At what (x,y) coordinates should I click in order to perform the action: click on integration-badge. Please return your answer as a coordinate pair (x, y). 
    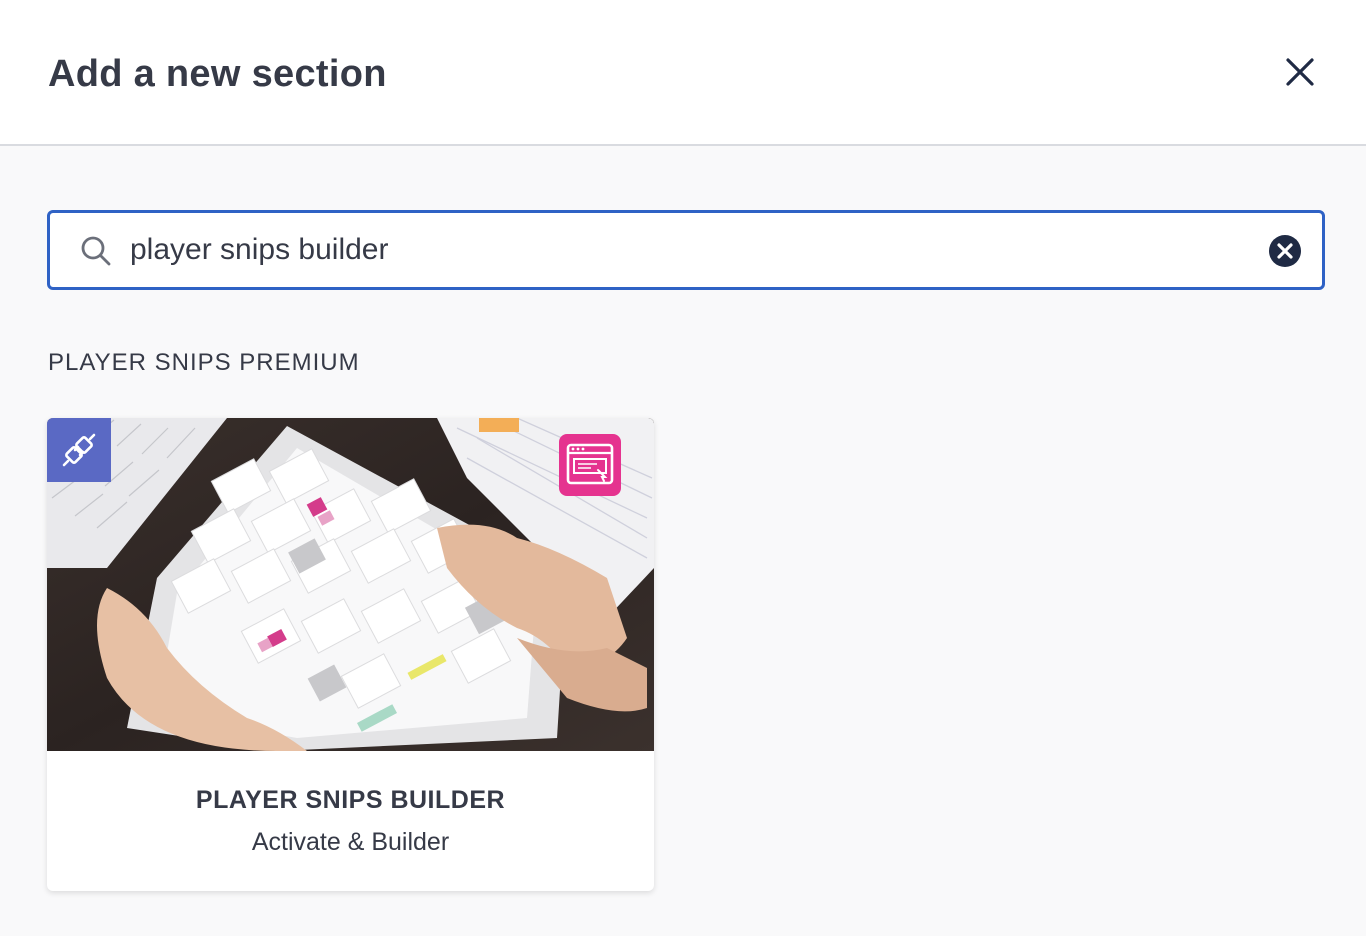
    Looking at the image, I should click on (79, 450).